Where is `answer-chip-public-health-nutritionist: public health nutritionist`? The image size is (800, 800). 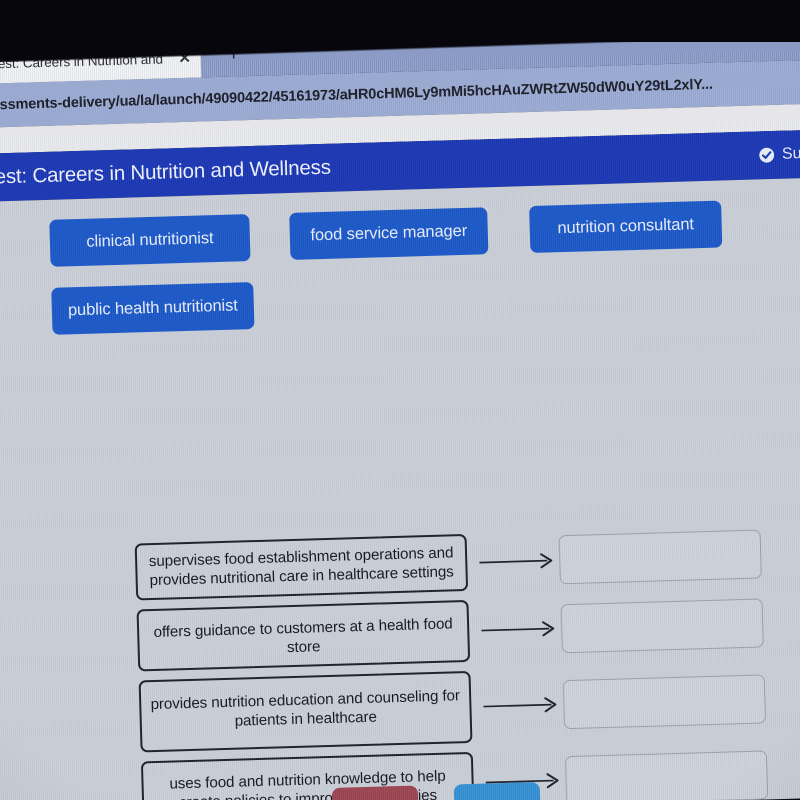 answer-chip-public-health-nutritionist: public health nutritionist is located at coordinates (153, 308).